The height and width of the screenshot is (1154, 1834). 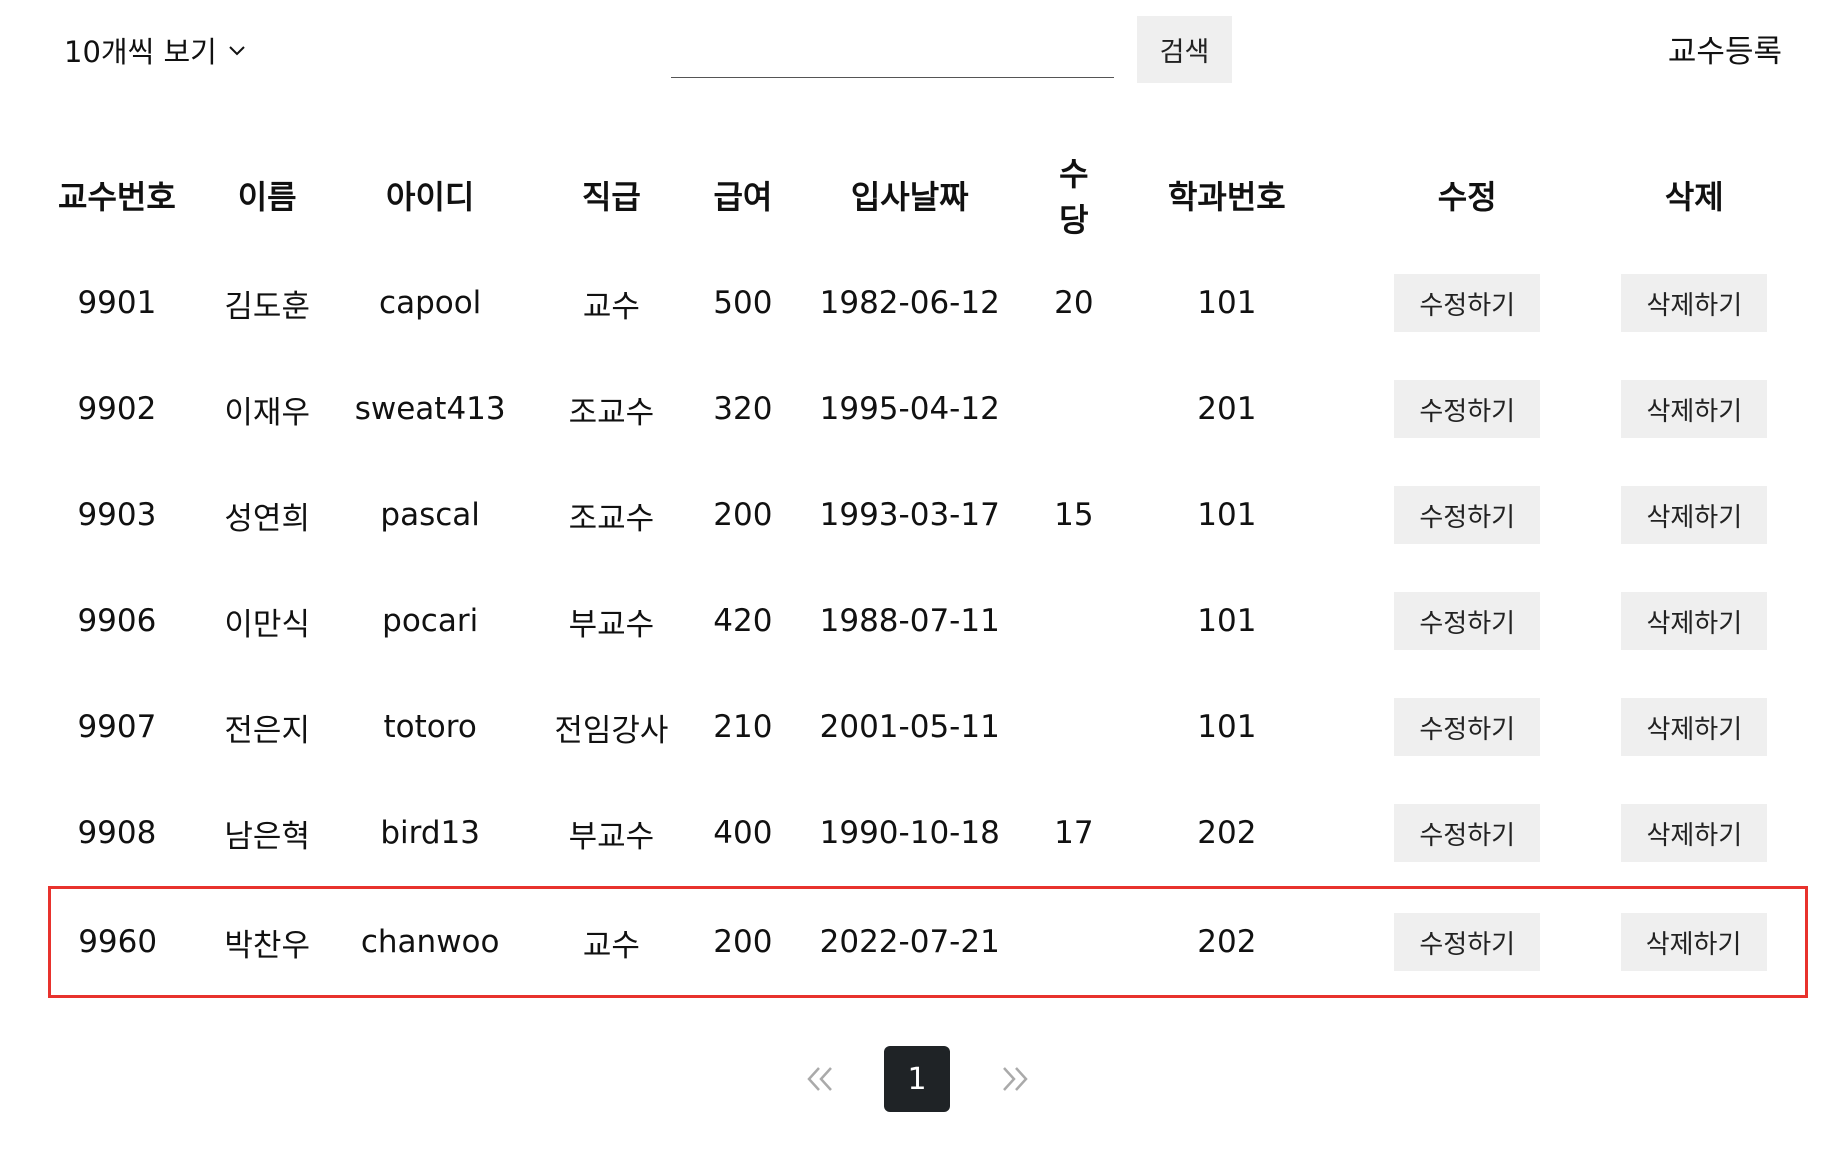 I want to click on column-header-hiredate: 입사날짜, so click(x=909, y=197).